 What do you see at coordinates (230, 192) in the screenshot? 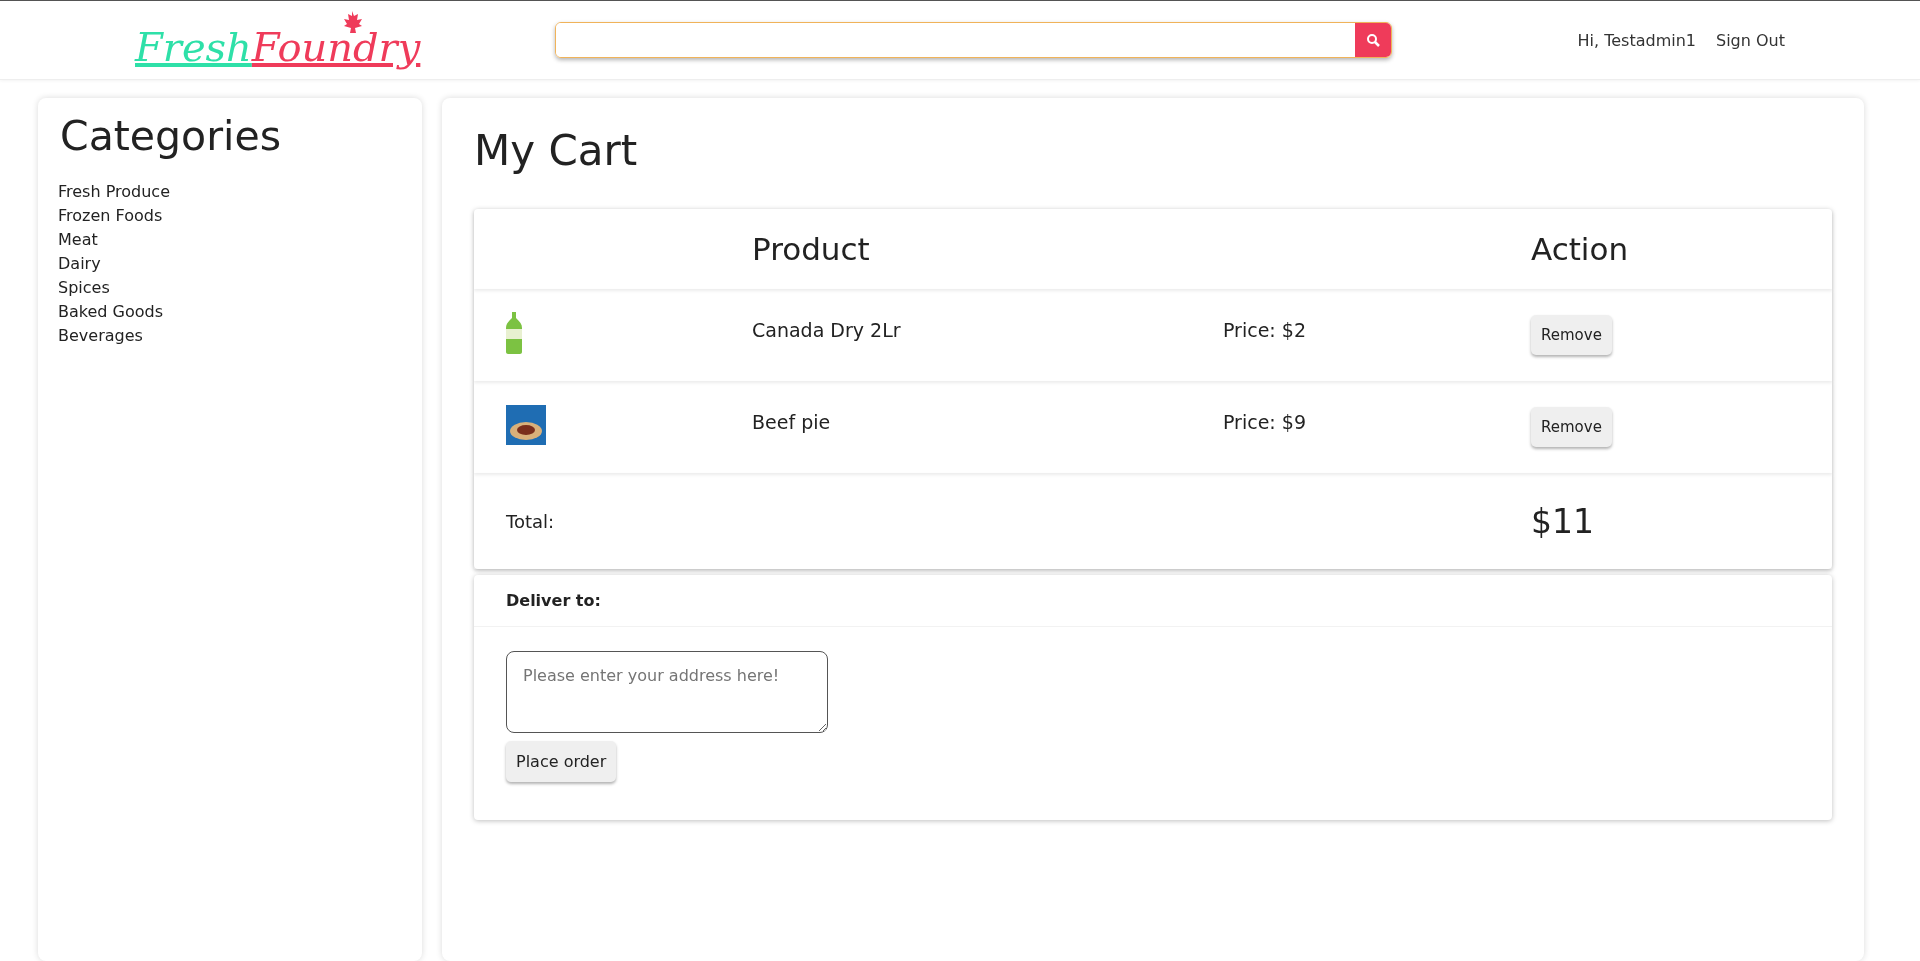
I see `category-link: Fresh Produce` at bounding box center [230, 192].